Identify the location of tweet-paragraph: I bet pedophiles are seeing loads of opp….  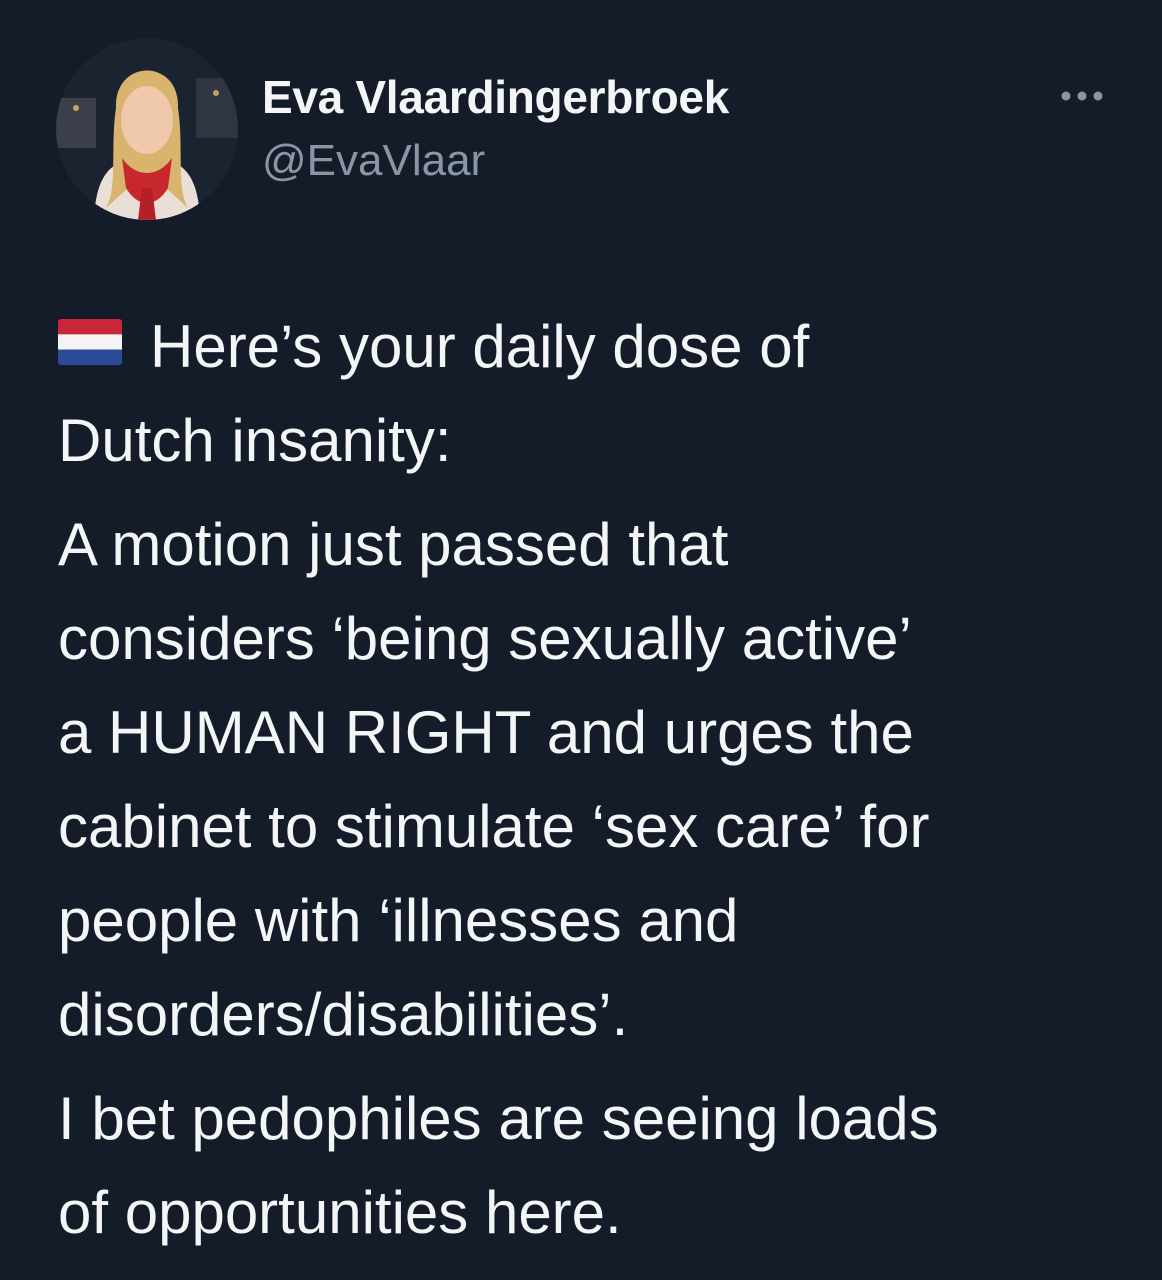
(598, 1166).